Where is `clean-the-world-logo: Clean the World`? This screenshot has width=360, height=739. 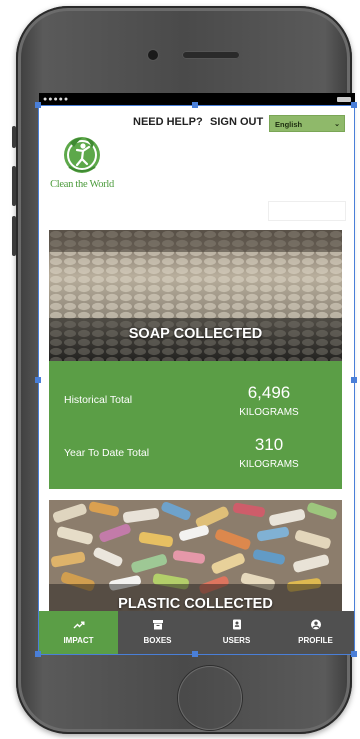
clean-the-world-logo: Clean the World is located at coordinates (82, 164).